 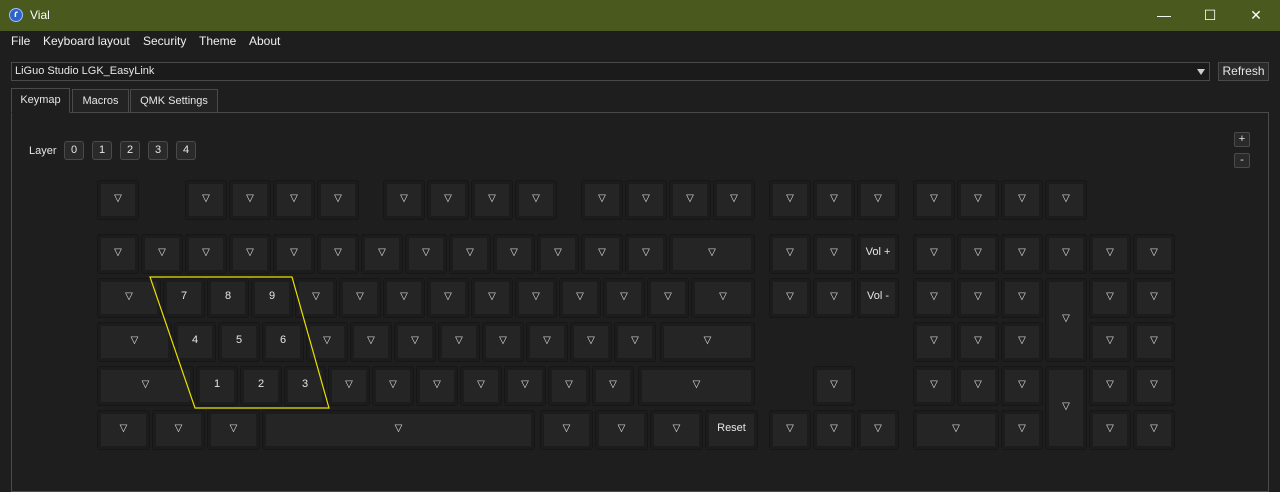 I want to click on tab-keymap: Keymap, so click(x=40, y=100).